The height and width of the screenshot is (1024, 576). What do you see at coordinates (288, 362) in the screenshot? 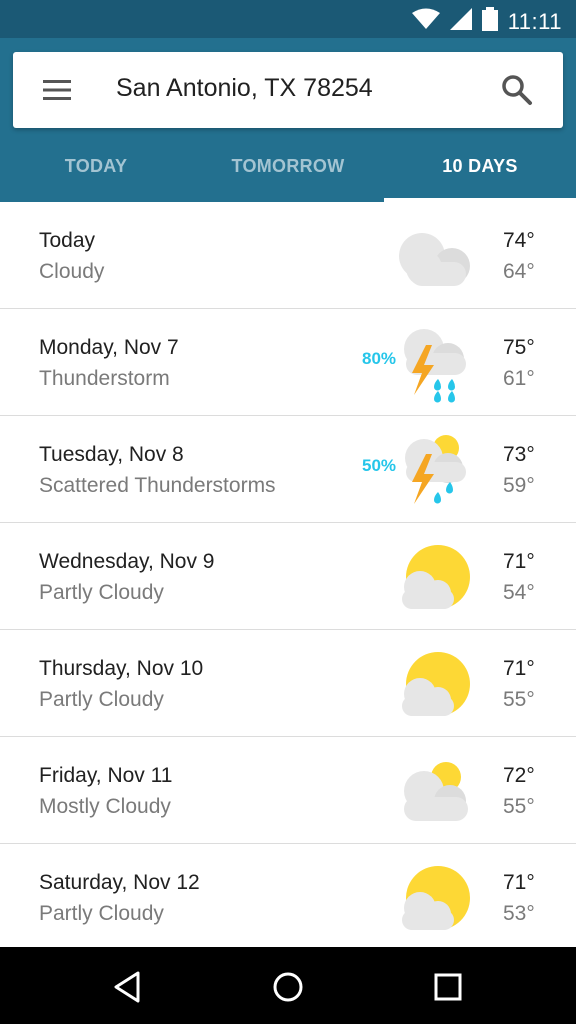
I see `forecast-row-monday: Monday, Nov 7 Thunderstorm 80% 75° 61°` at bounding box center [288, 362].